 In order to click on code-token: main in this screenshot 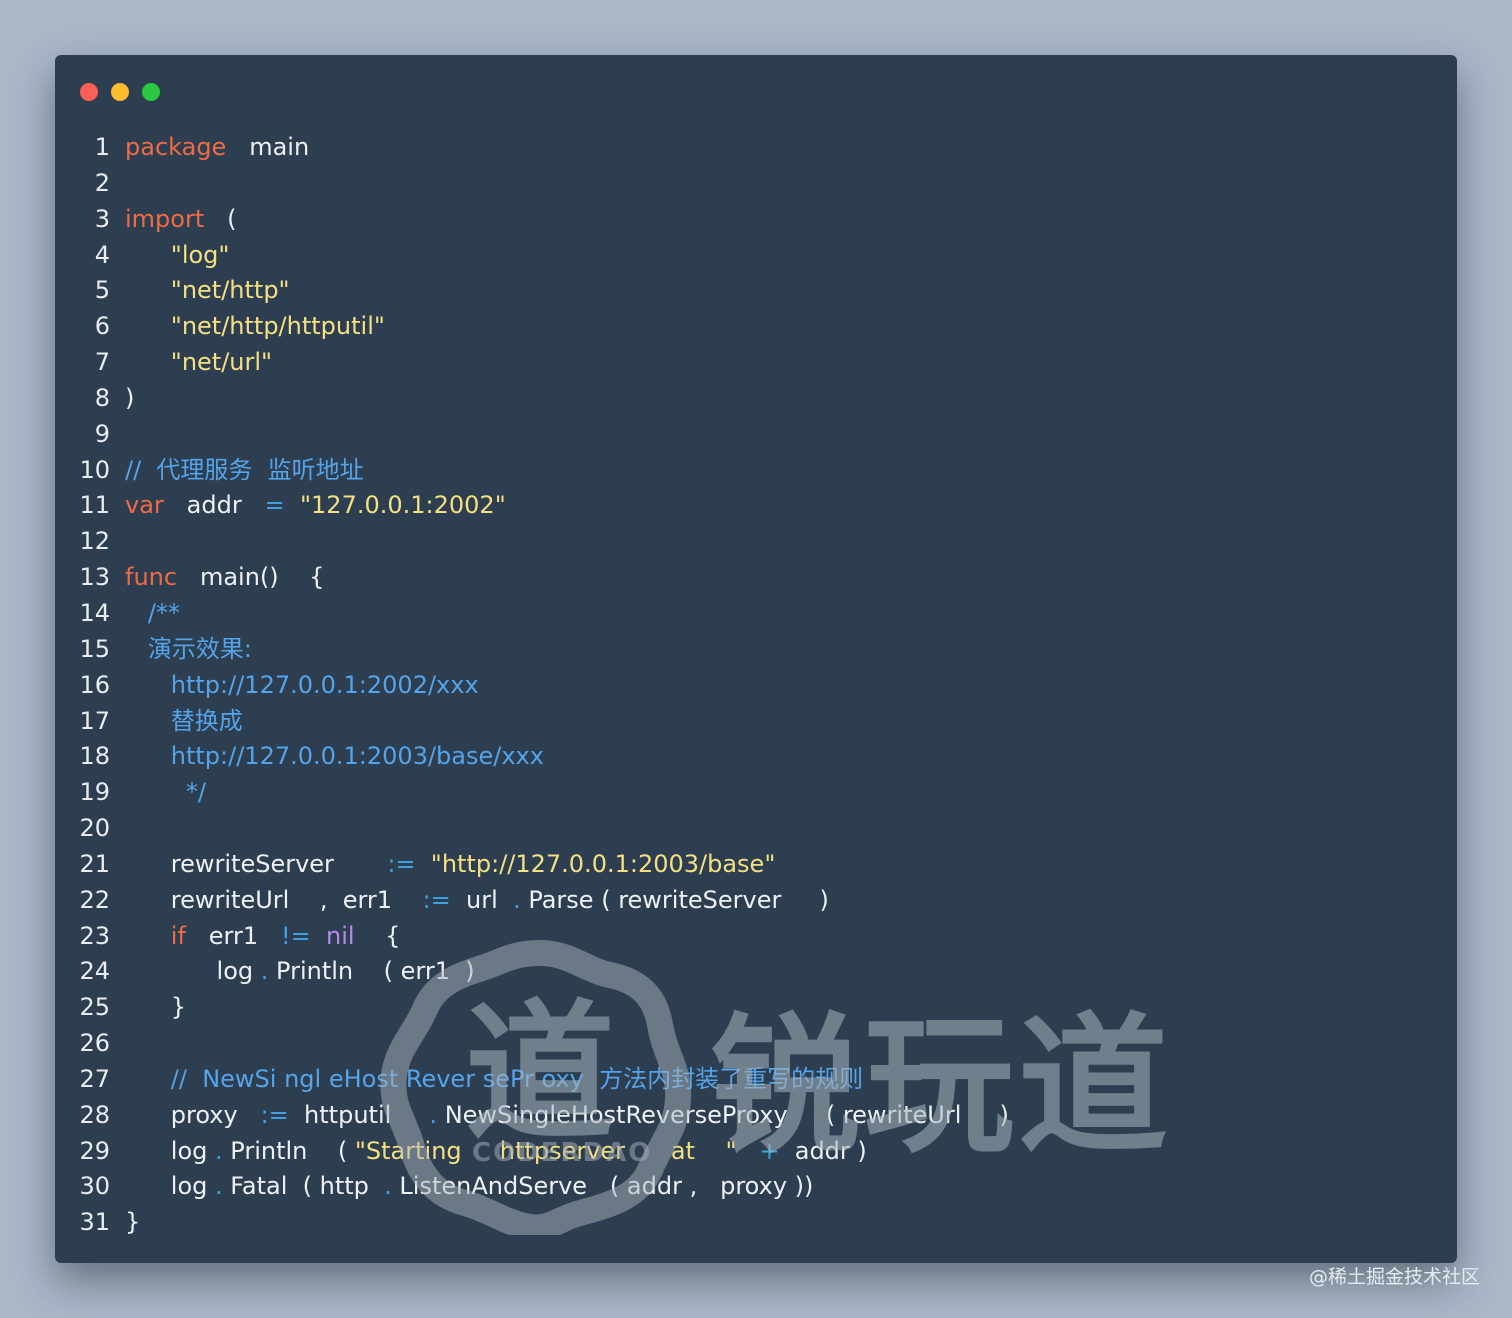, I will do `click(268, 147)`.